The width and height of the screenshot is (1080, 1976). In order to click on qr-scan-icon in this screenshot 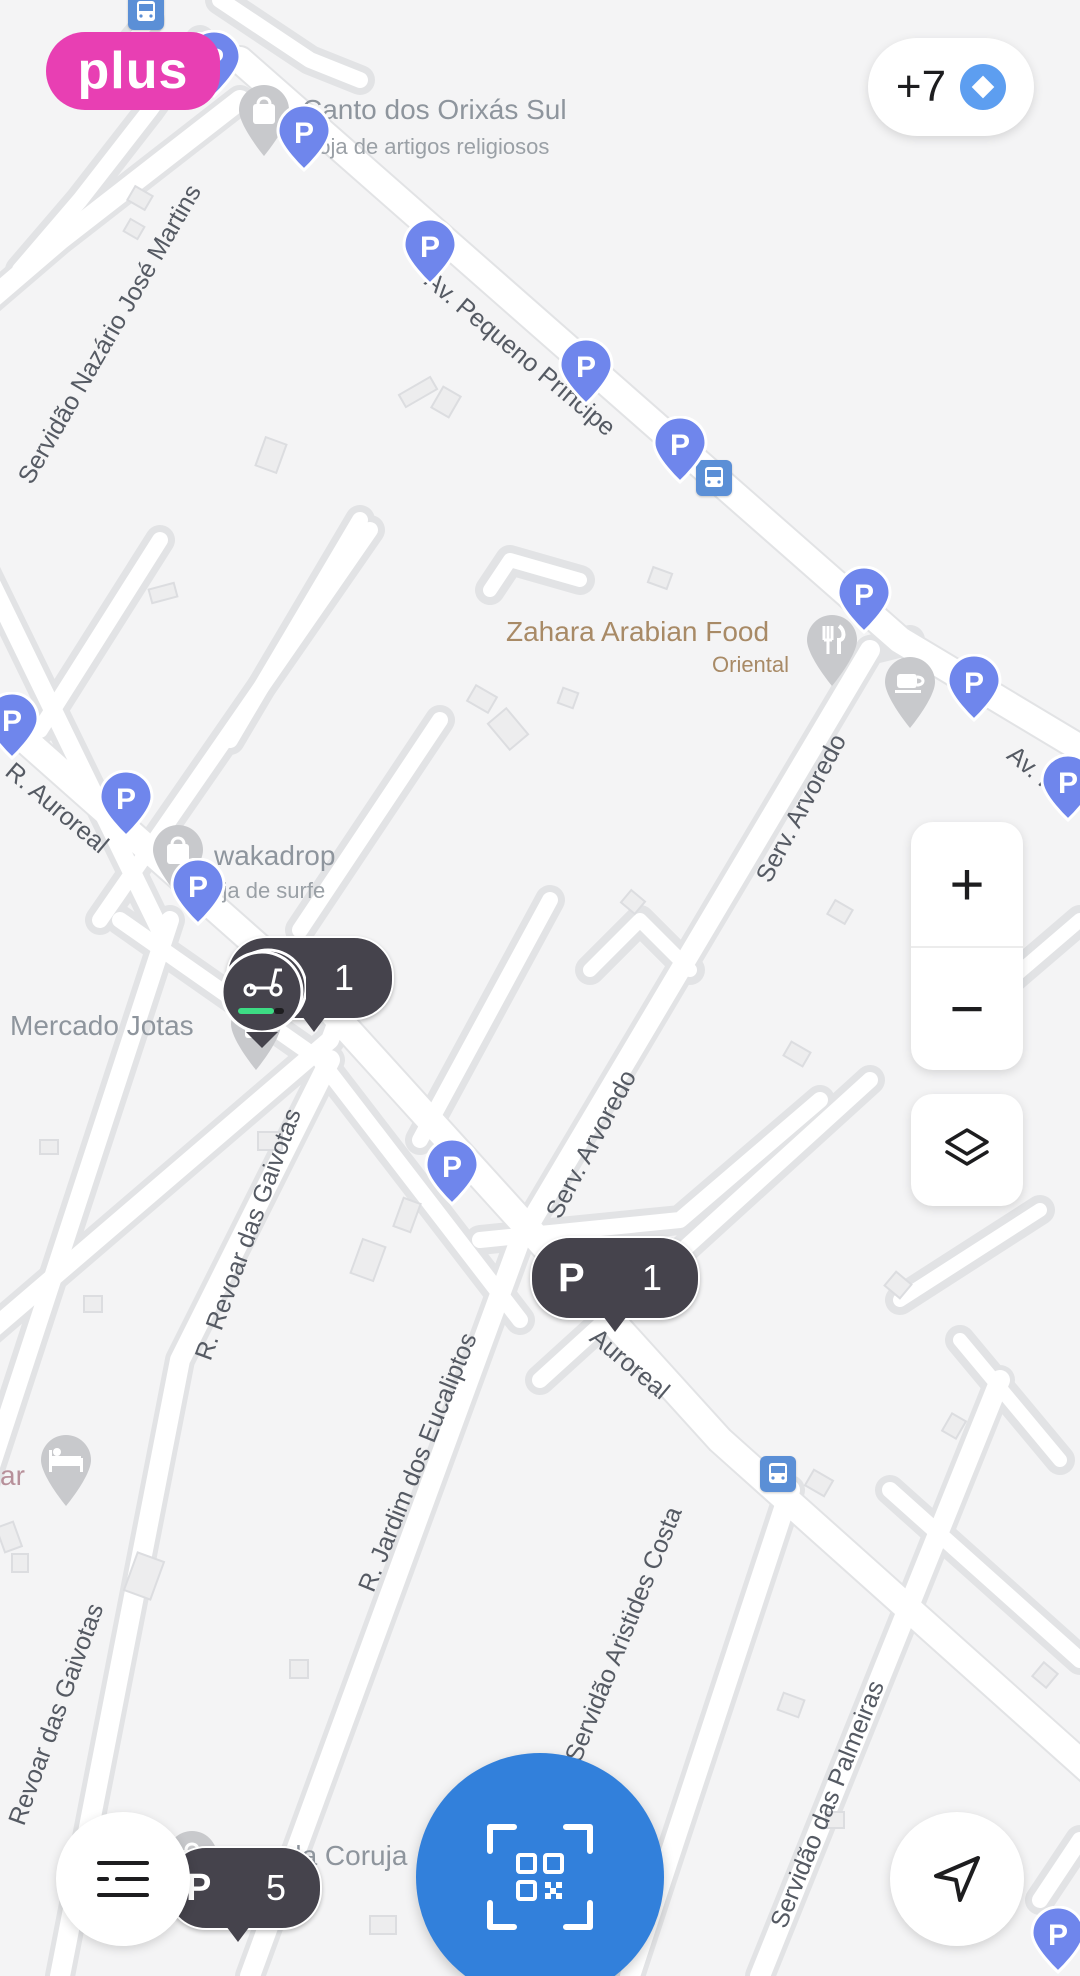, I will do `click(540, 1877)`.